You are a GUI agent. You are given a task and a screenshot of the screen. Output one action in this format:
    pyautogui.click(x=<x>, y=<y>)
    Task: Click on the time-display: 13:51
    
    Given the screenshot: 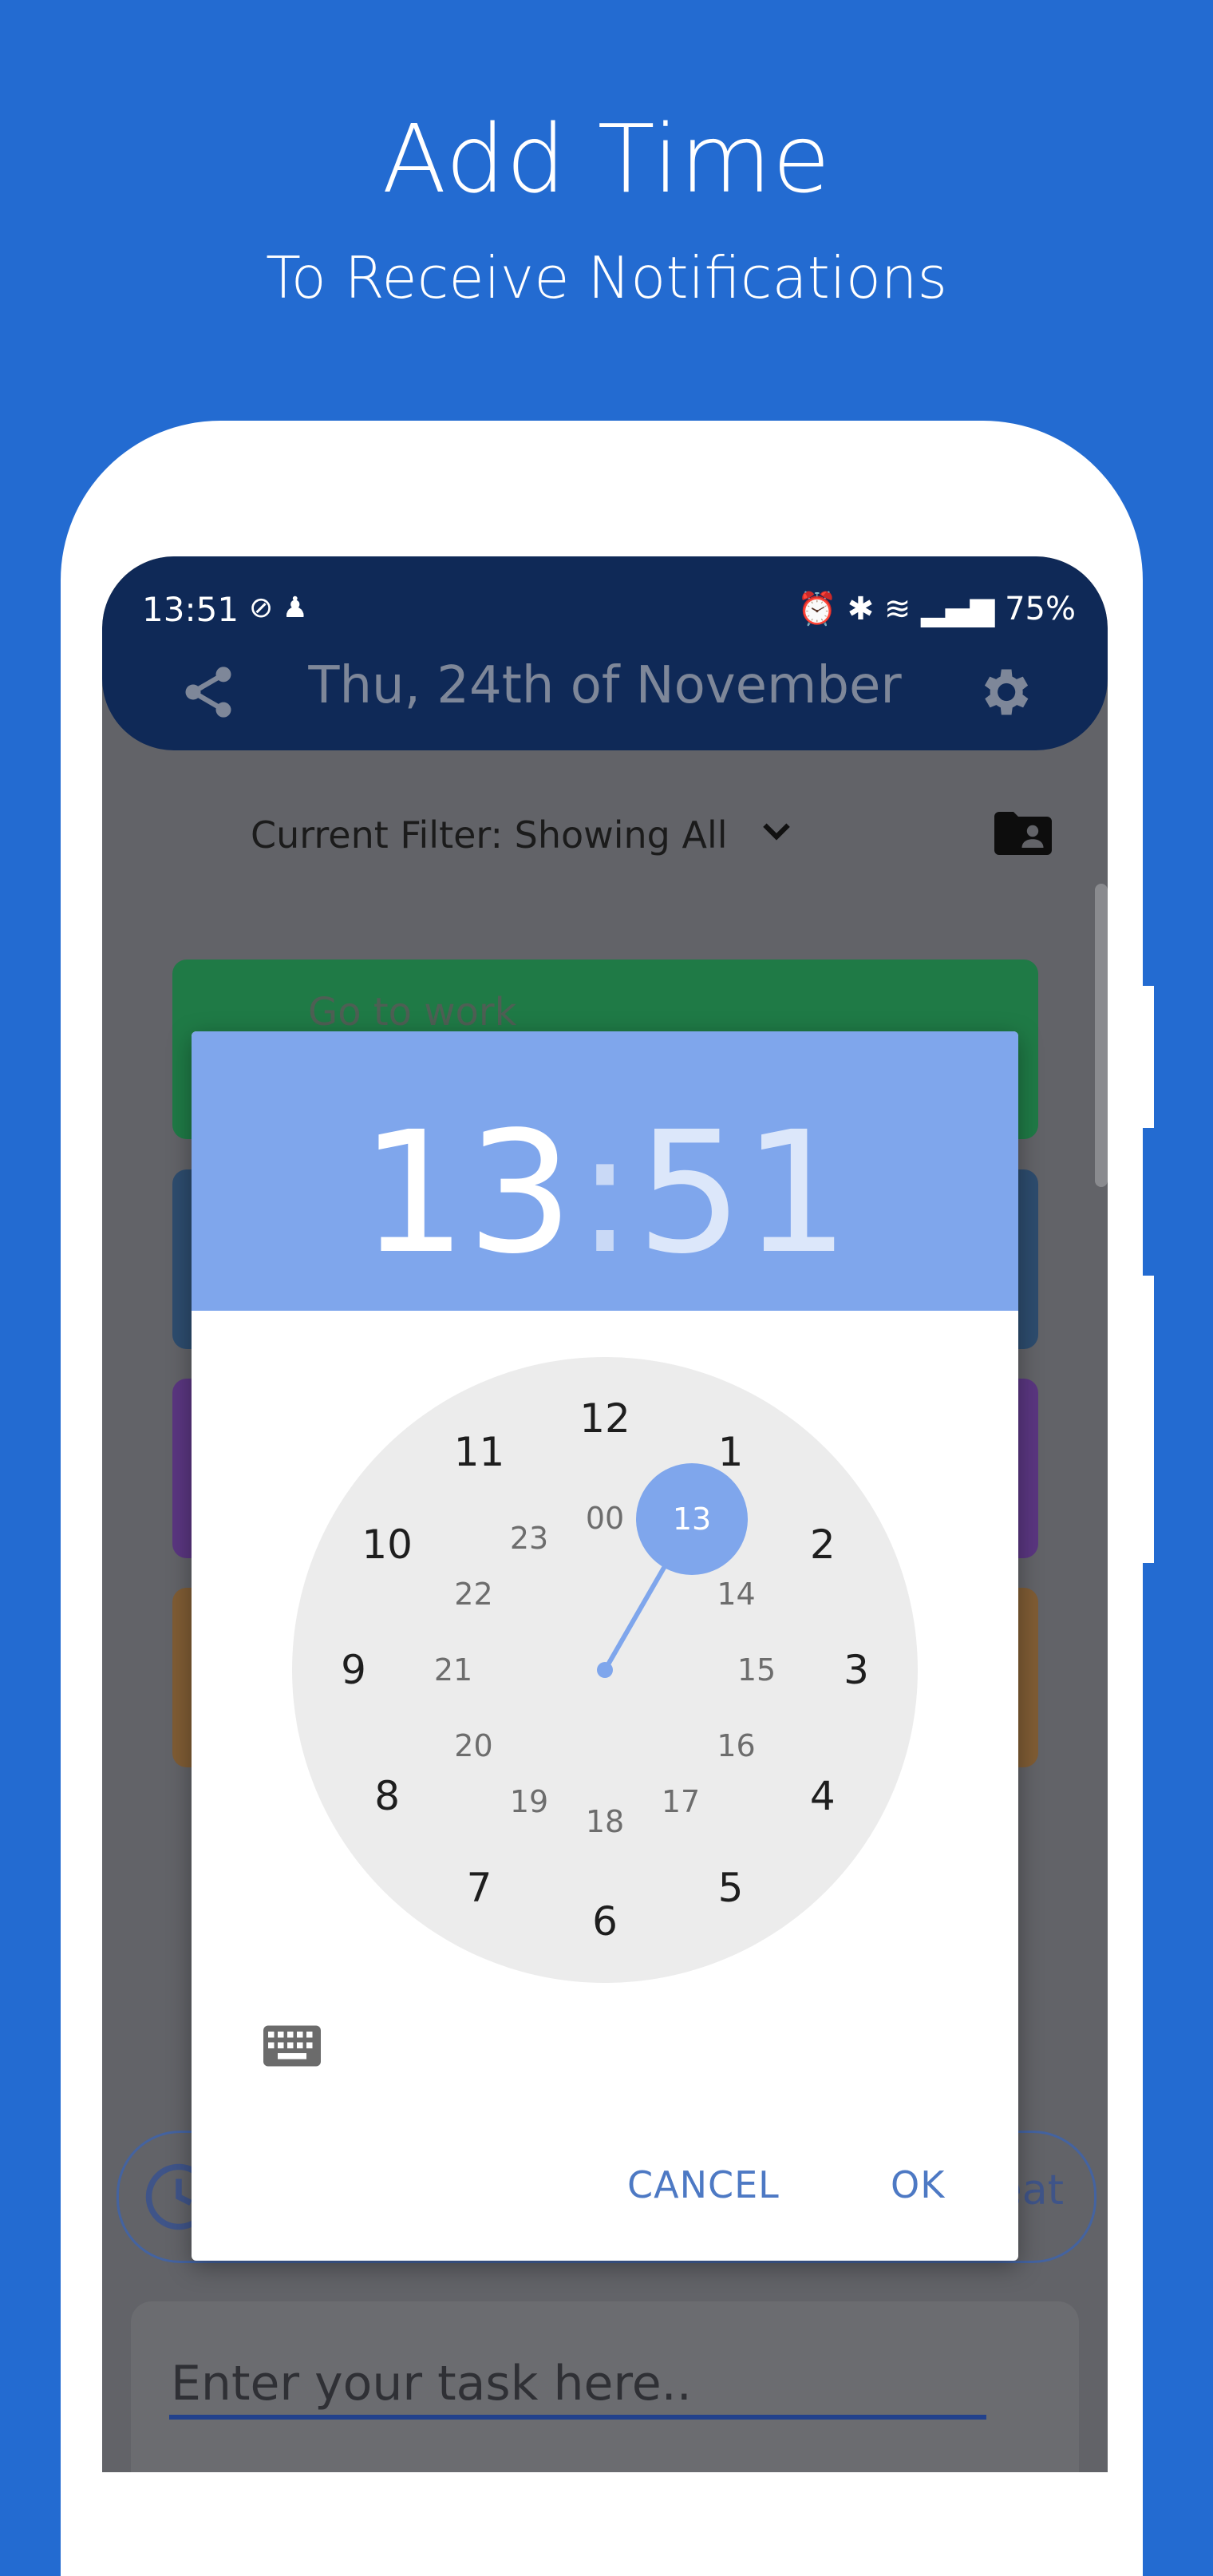 What is the action you would take?
    pyautogui.click(x=605, y=1193)
    